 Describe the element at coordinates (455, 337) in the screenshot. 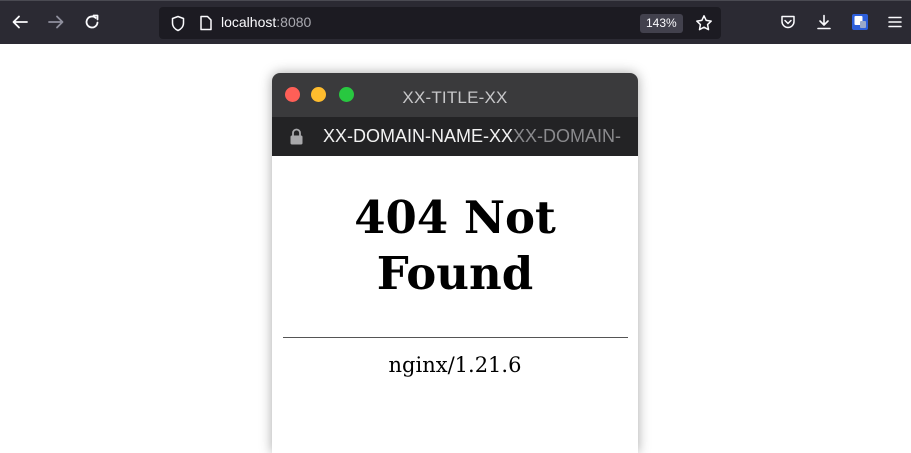

I see `divider` at that location.